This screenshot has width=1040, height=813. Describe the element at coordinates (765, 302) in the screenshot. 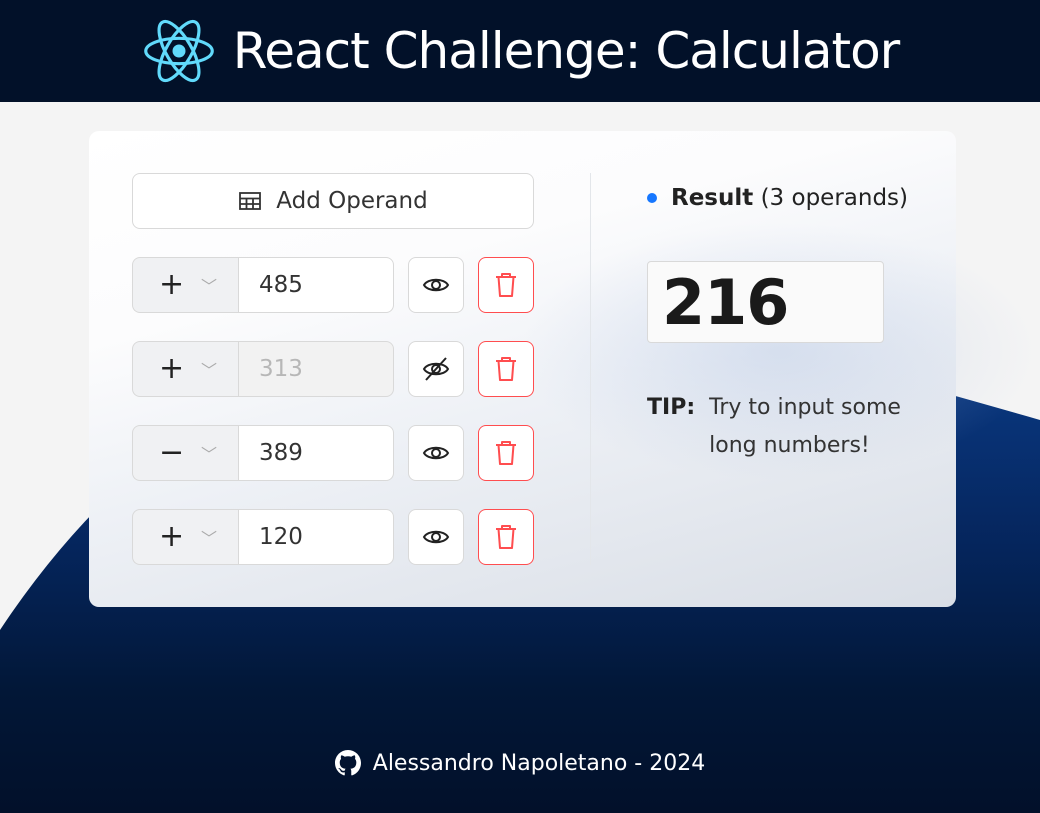

I see `result-value: 216` at that location.